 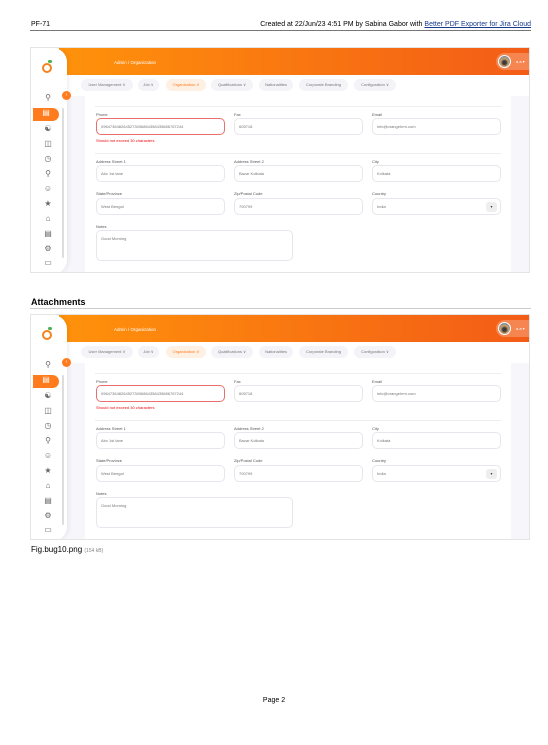 What do you see at coordinates (94, 551) in the screenshot?
I see `attachment-size: (154 kB)` at bounding box center [94, 551].